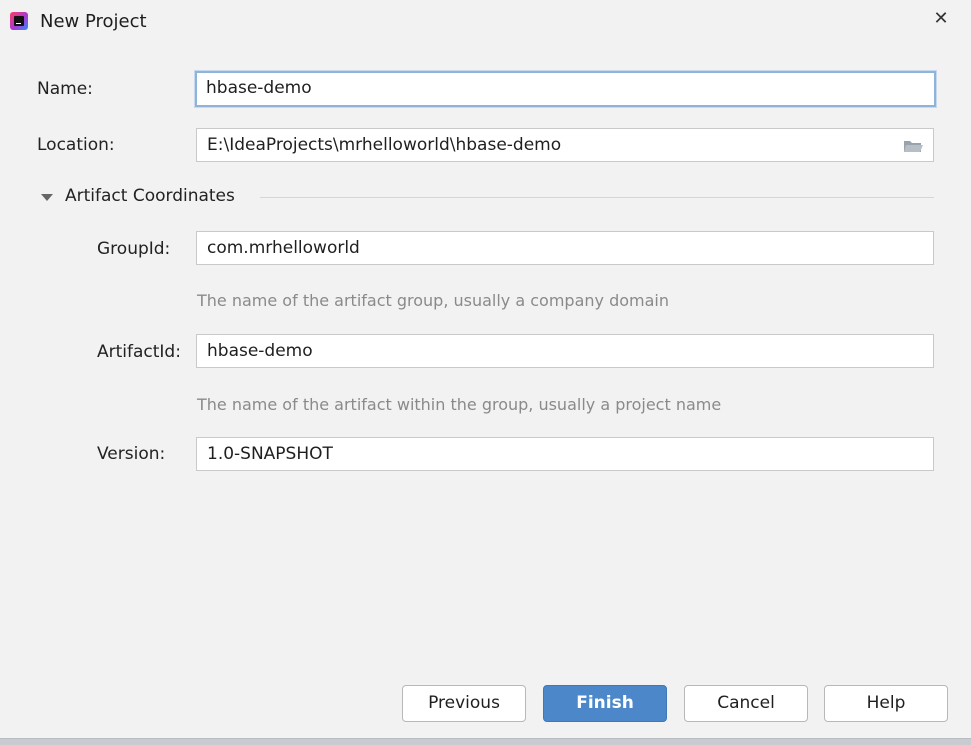 The height and width of the screenshot is (745, 971). Describe the element at coordinates (131, 454) in the screenshot. I see `version-label: Version:` at that location.